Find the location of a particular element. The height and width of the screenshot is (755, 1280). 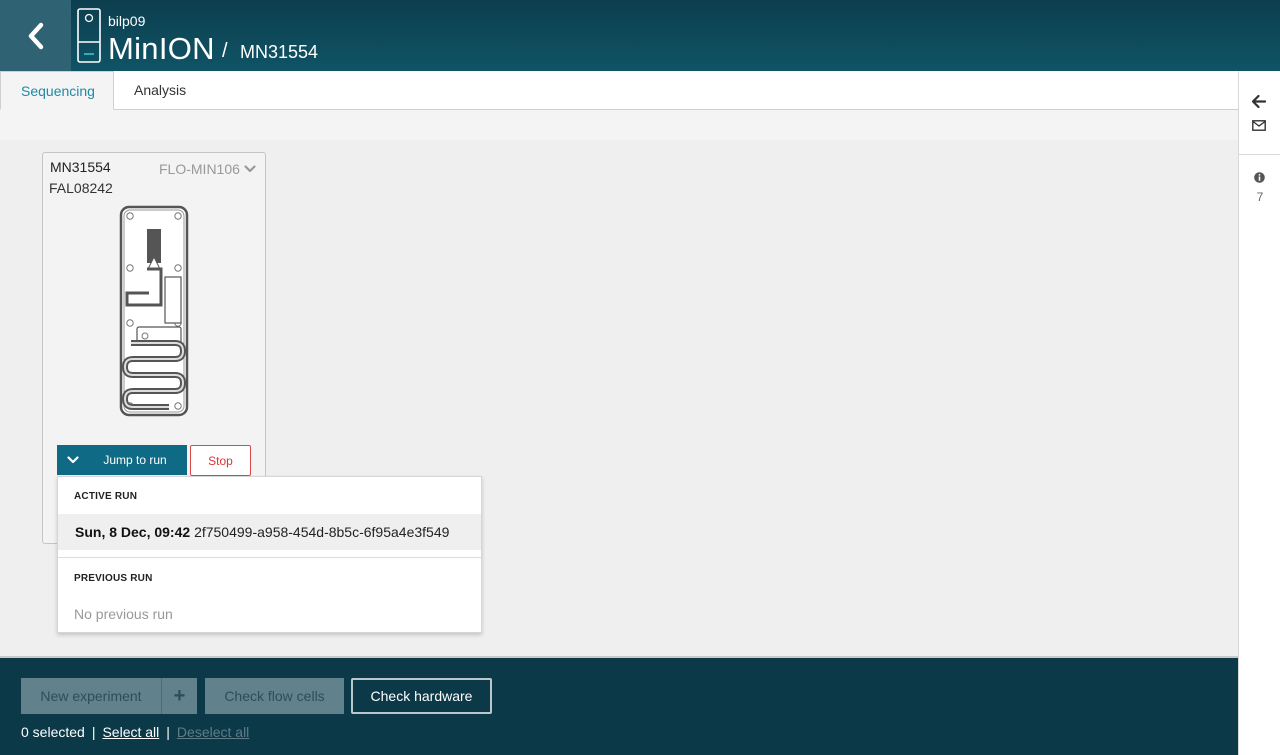

new-experiment-button: New experiment + is located at coordinates (109, 696).